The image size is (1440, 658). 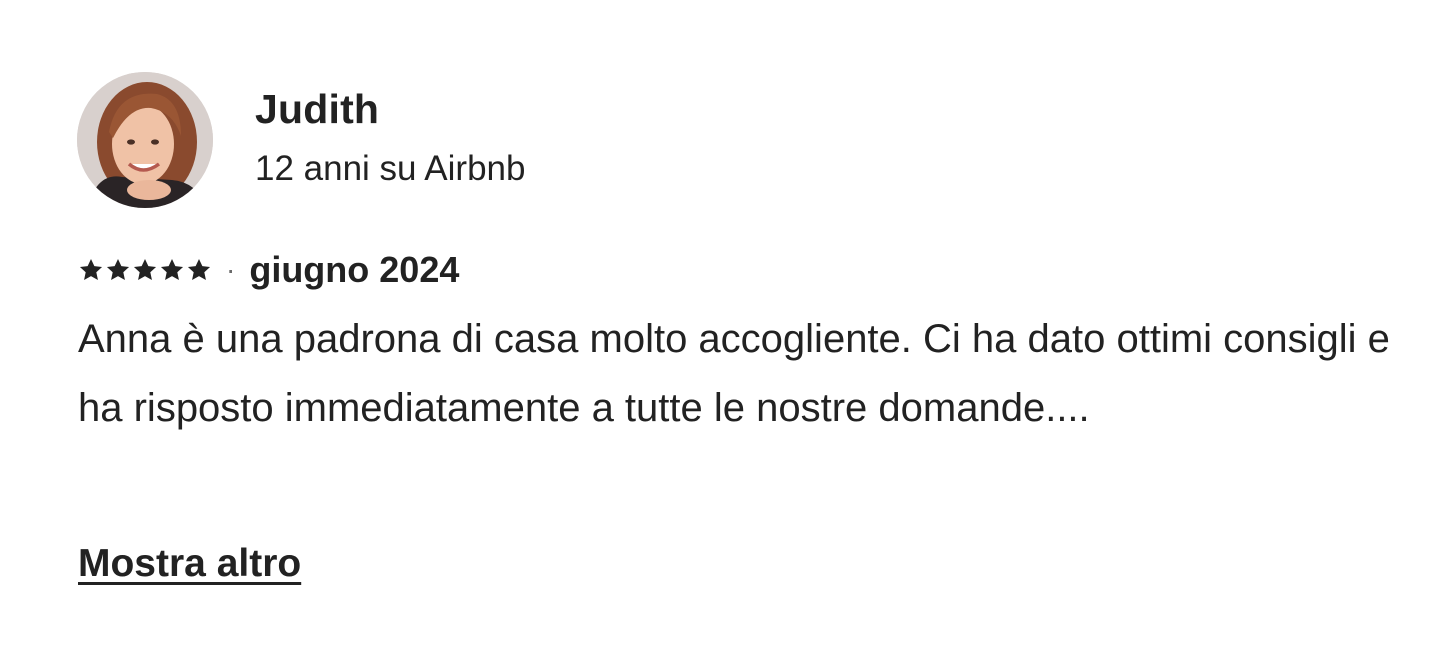 I want to click on review-date: giugno 2024, so click(x=354, y=269).